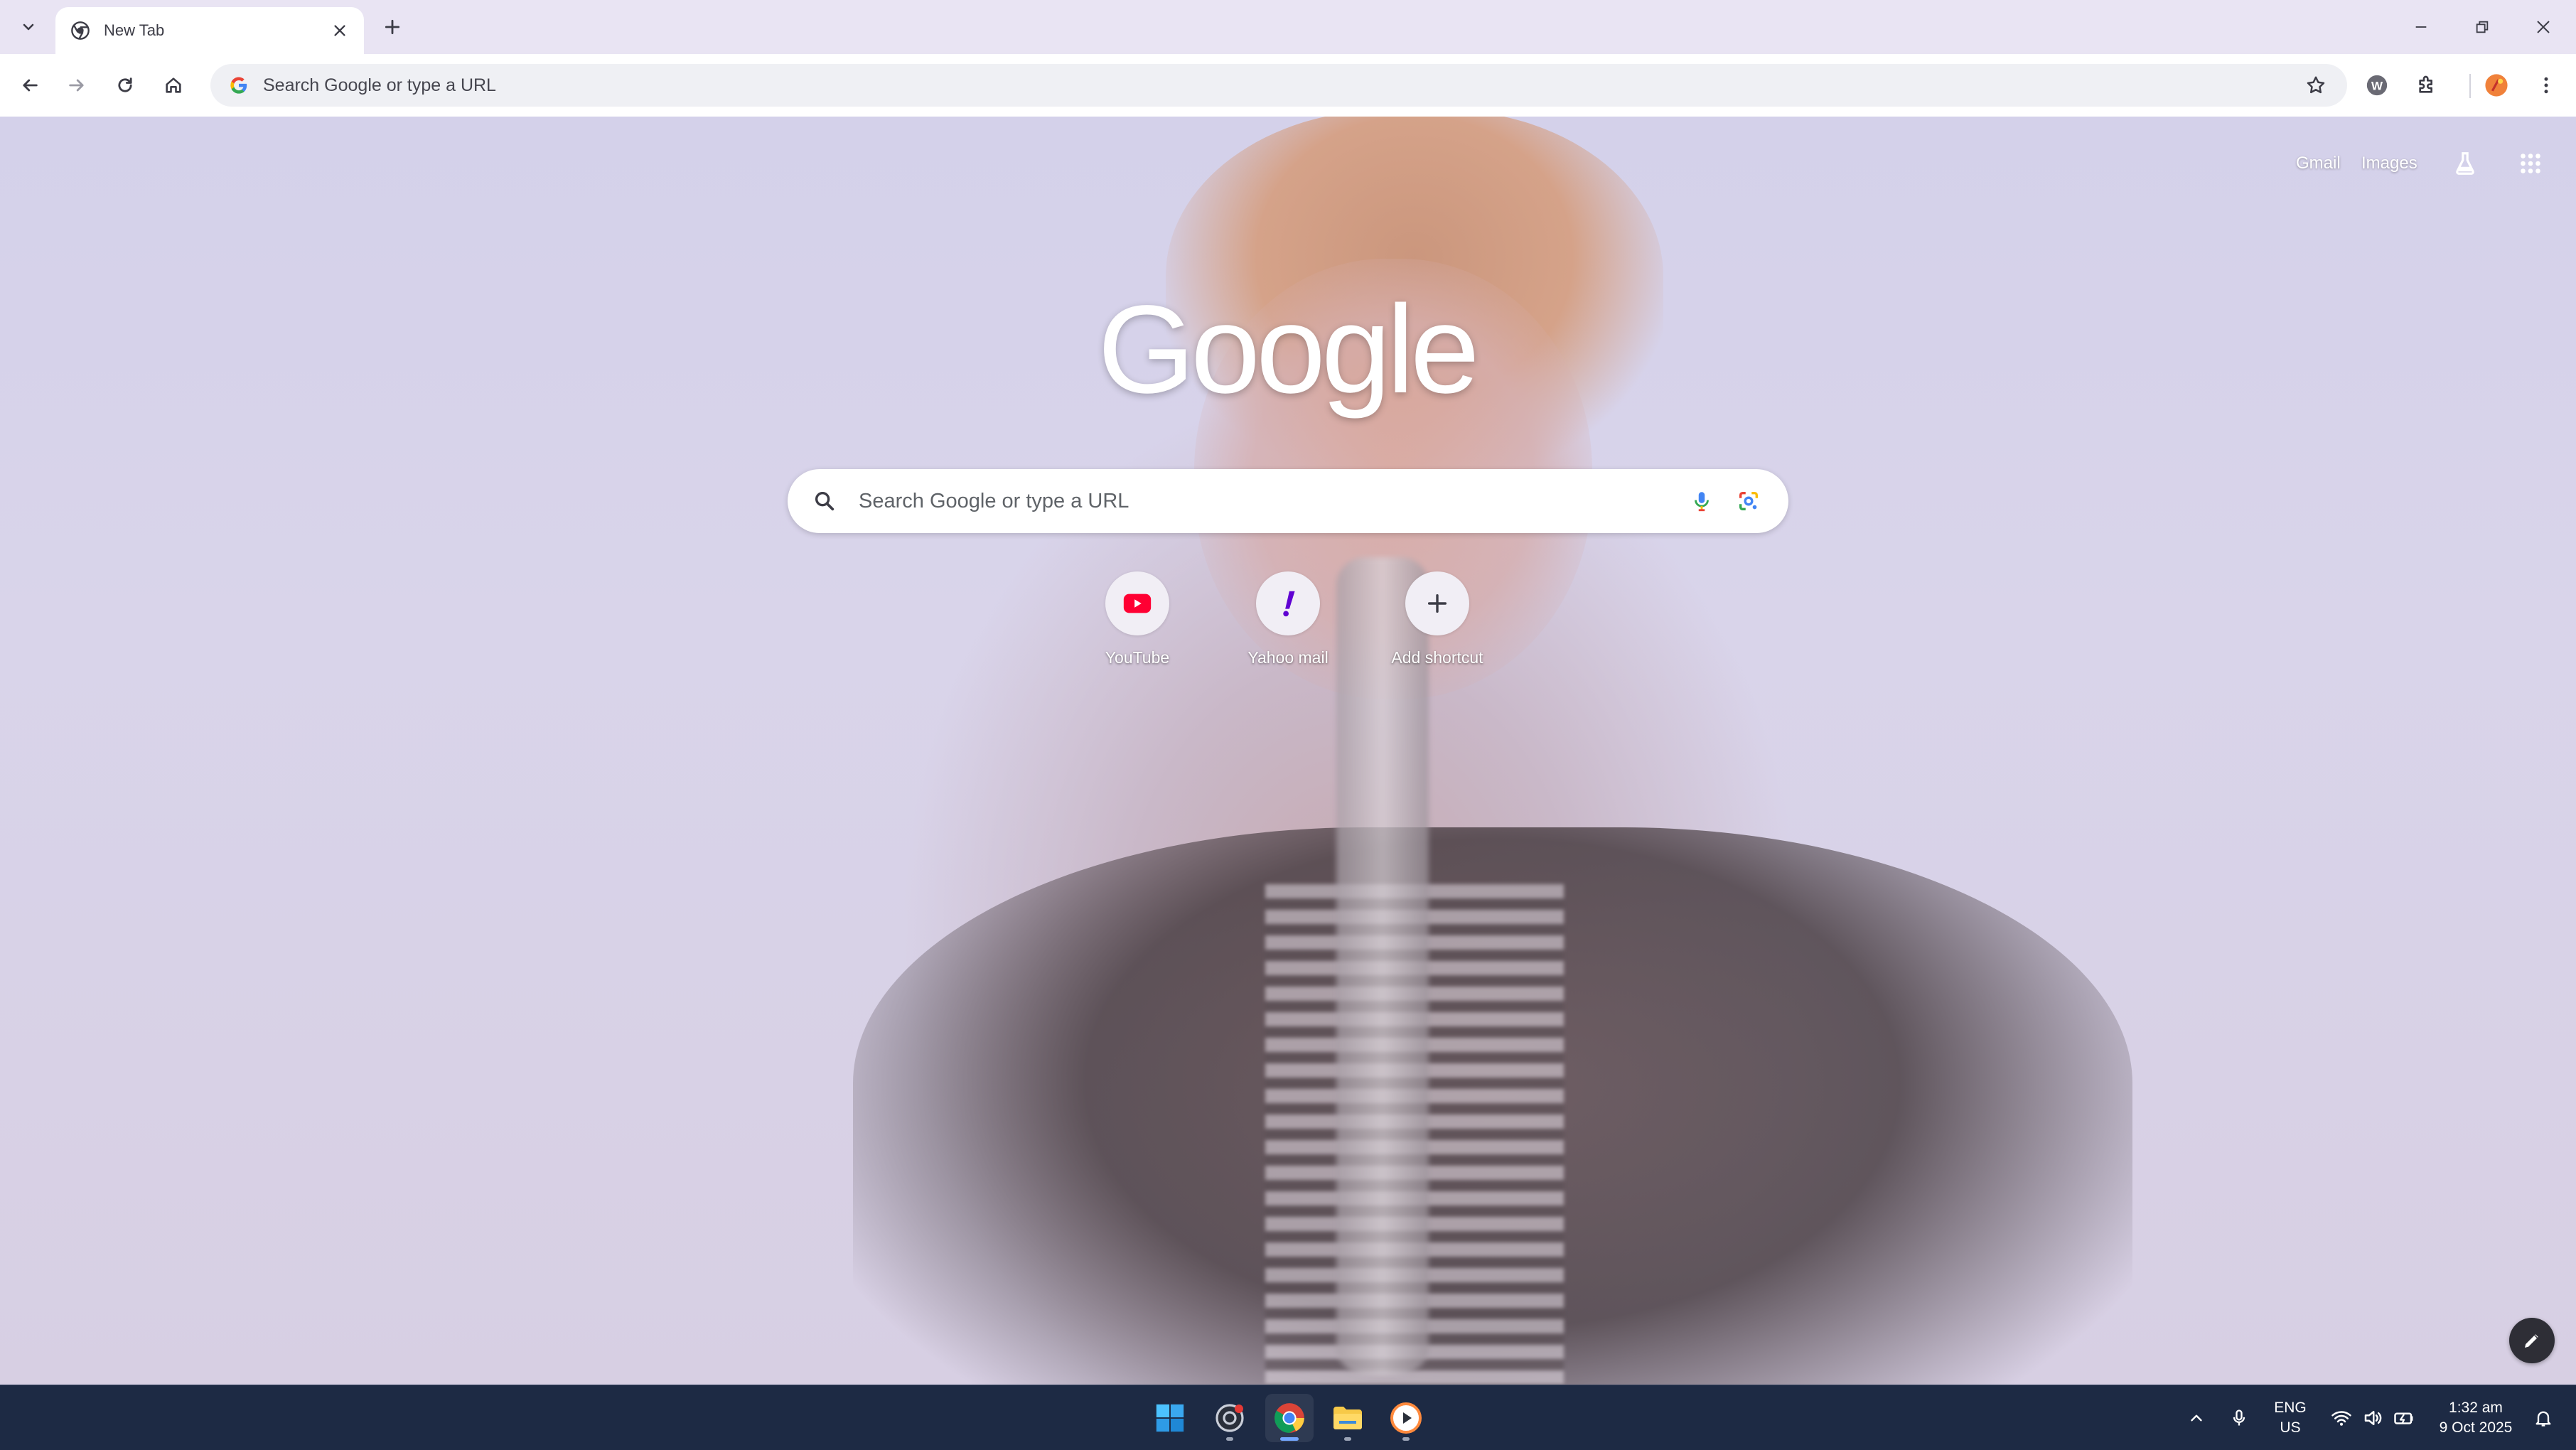 The image size is (2576, 1450). Describe the element at coordinates (2196, 1418) in the screenshot. I see `show-hidden-icons-chevron-up-icon` at that location.